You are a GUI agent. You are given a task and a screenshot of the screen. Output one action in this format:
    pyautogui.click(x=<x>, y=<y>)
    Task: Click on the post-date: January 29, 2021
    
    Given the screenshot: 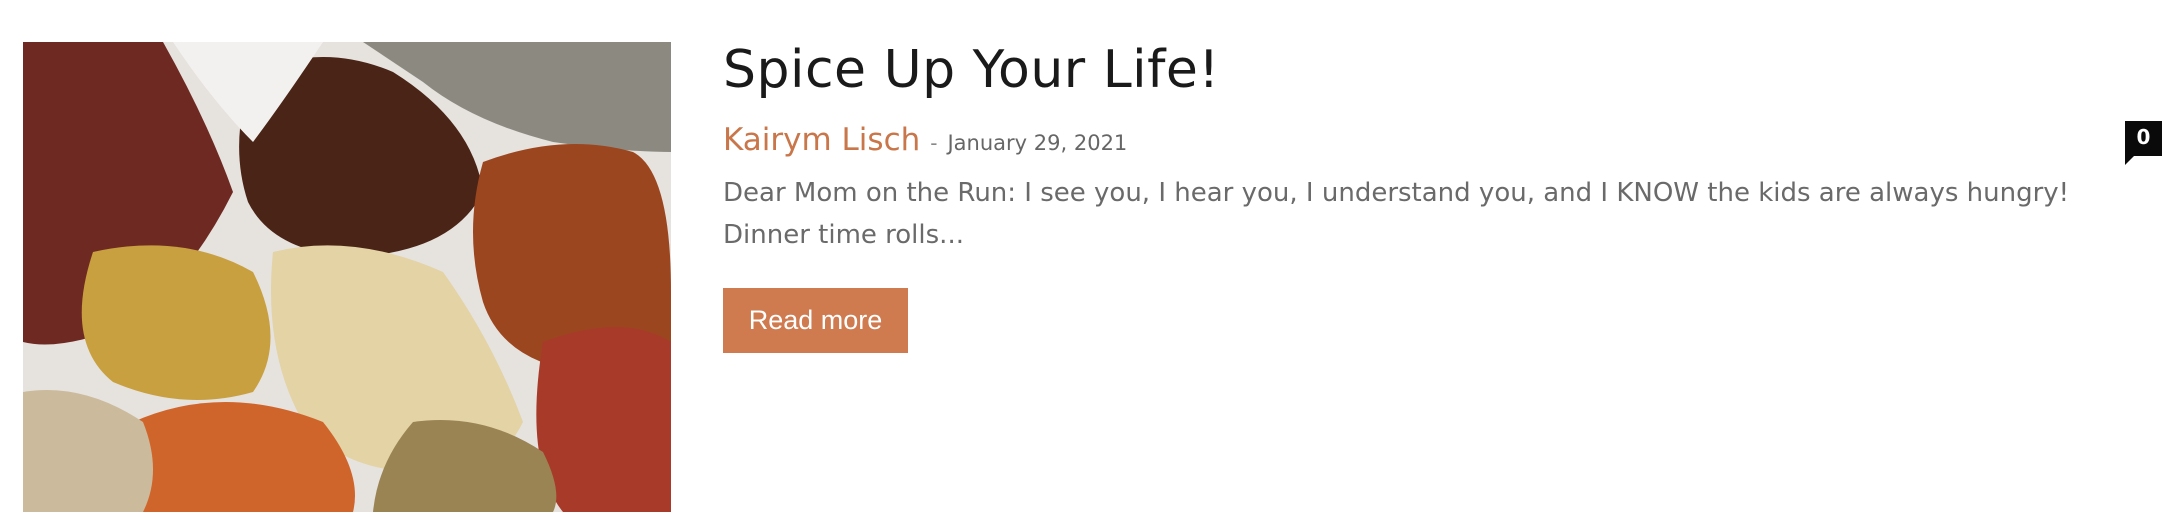 What is the action you would take?
    pyautogui.click(x=1037, y=143)
    